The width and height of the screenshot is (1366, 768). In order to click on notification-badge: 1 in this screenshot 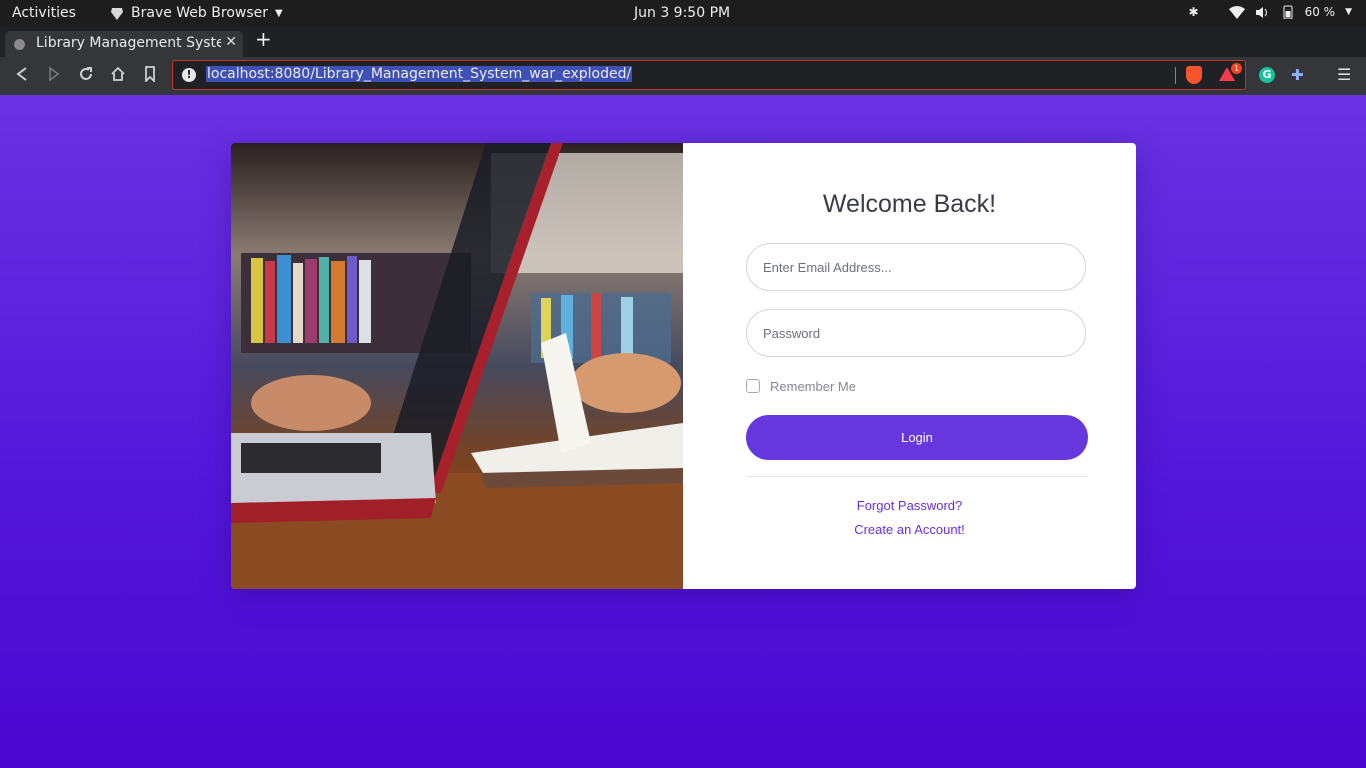, I will do `click(1236, 68)`.